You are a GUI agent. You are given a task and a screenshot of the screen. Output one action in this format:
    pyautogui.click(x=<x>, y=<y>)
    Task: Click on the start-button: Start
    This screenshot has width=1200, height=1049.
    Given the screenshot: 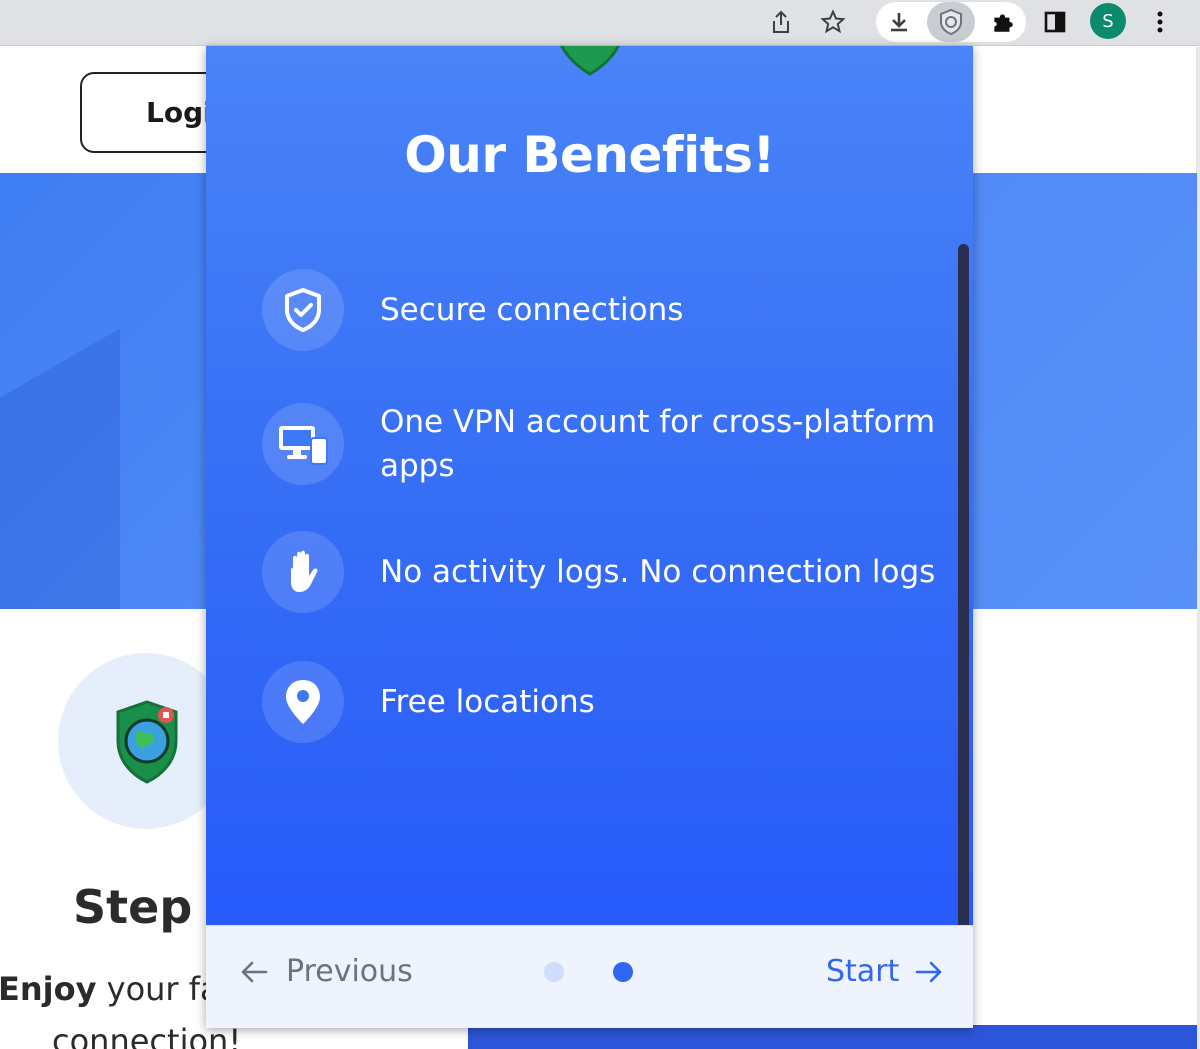 What is the action you would take?
    pyautogui.click(x=884, y=971)
    